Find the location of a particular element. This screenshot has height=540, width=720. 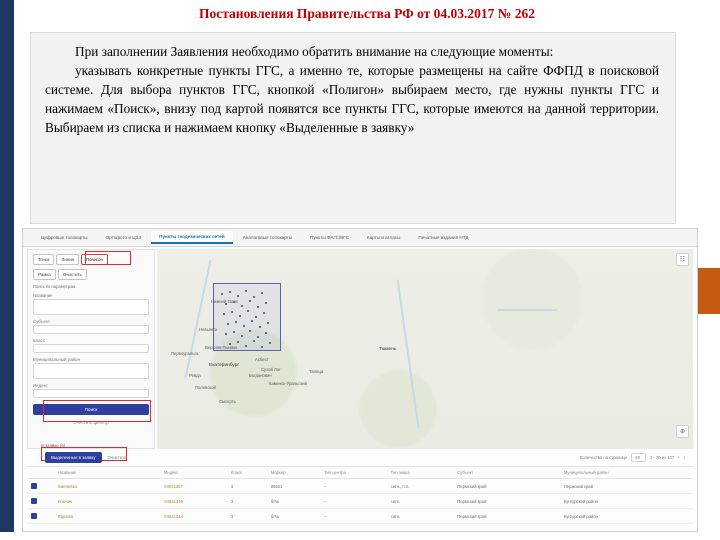

tab-geodetic-points: Пункты геодезических сетей is located at coordinates (192, 237).